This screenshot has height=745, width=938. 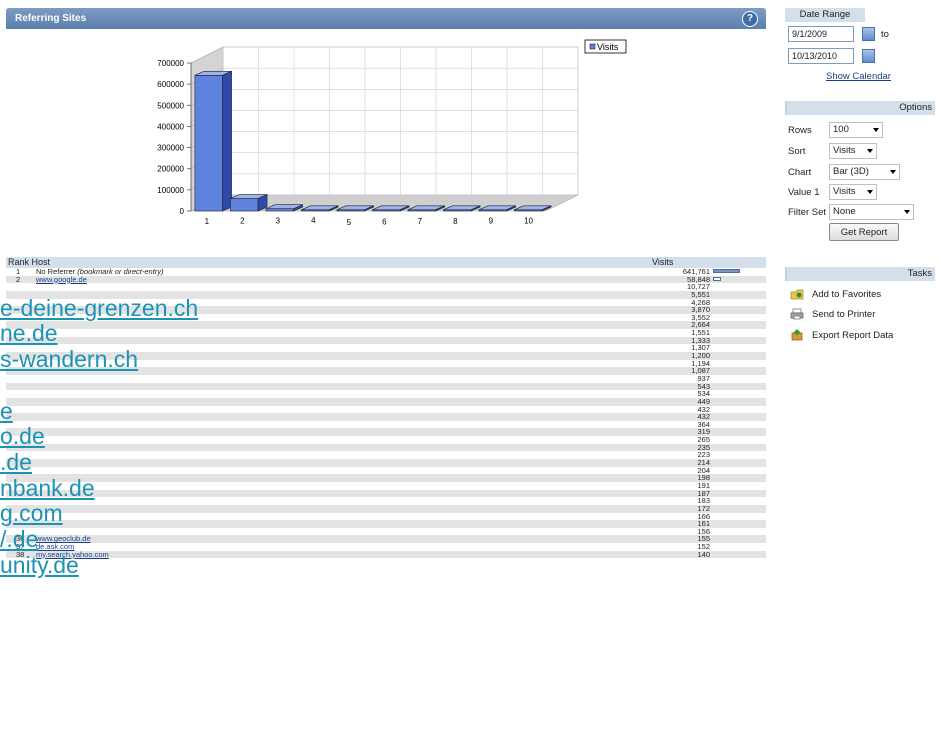 What do you see at coordinates (386, 478) in the screenshot?
I see `table-row: 198` at bounding box center [386, 478].